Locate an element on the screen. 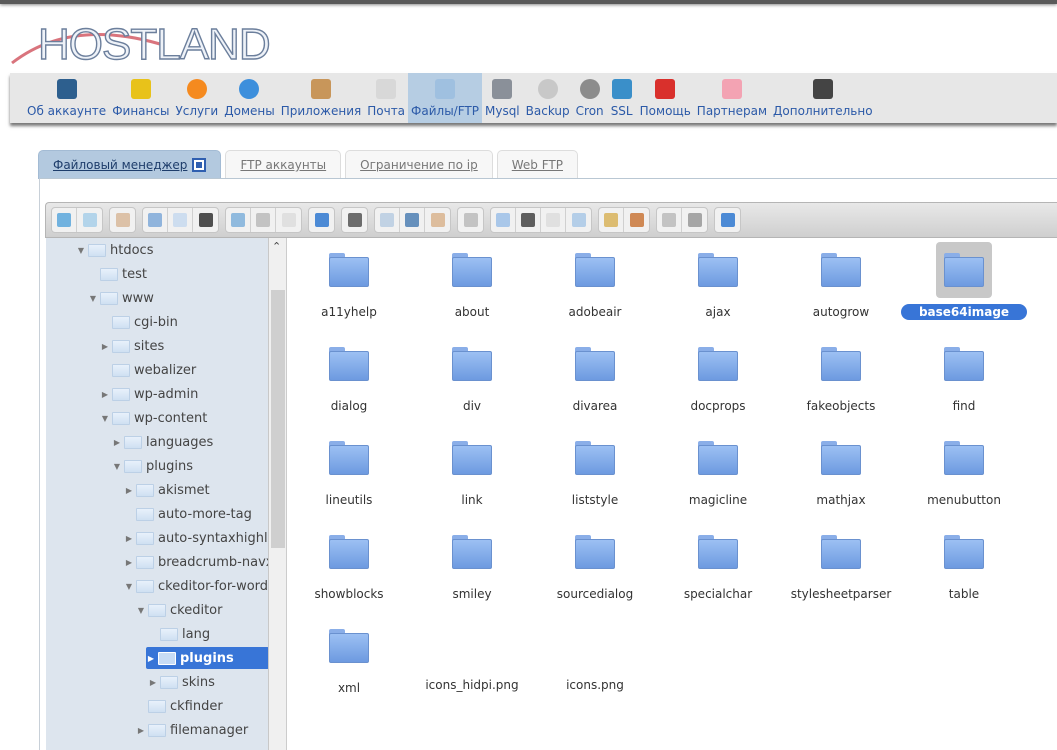 Image resolution: width=1057 pixels, height=750 pixels. tree-node: ▶ sites is located at coordinates (132, 346).